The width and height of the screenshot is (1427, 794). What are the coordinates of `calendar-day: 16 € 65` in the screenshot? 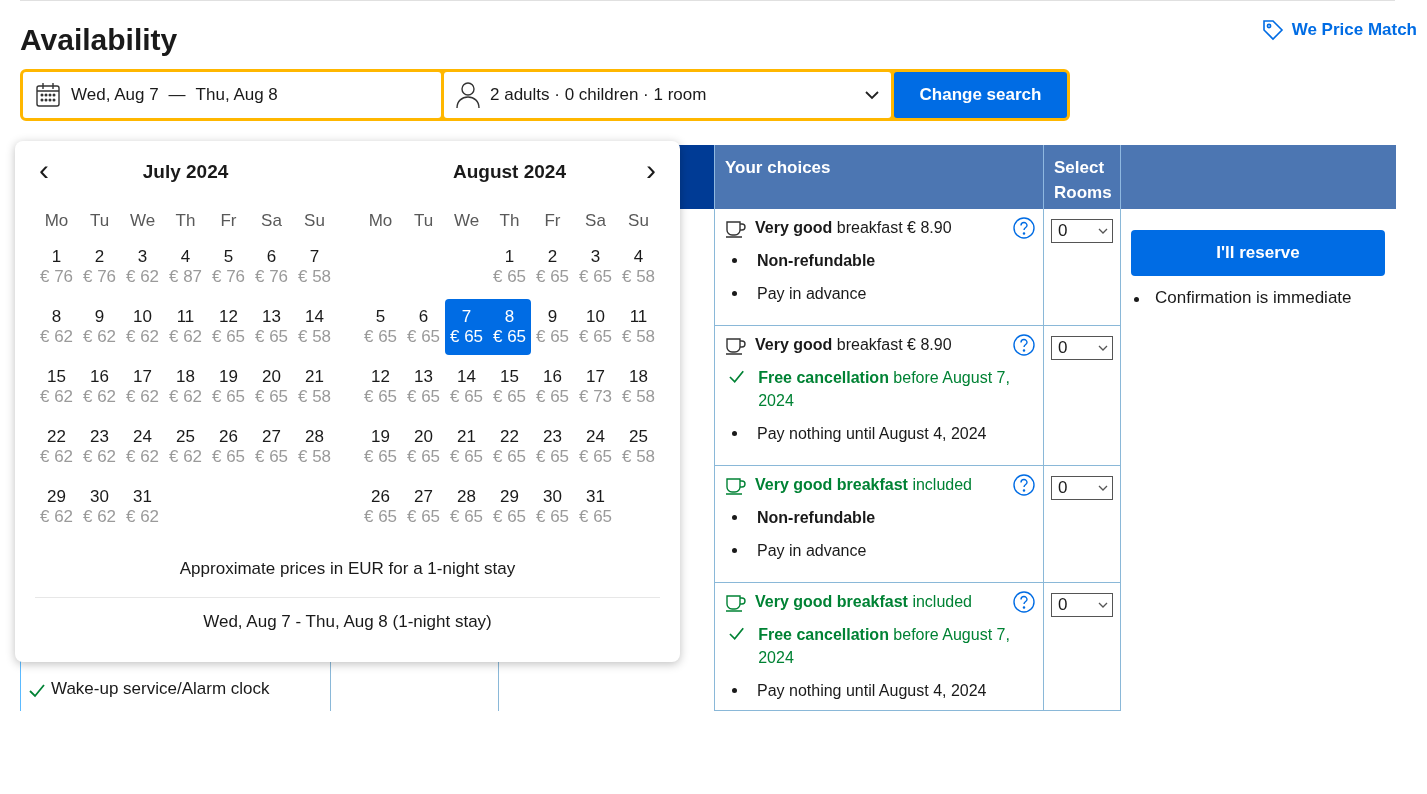 It's located at (552, 387).